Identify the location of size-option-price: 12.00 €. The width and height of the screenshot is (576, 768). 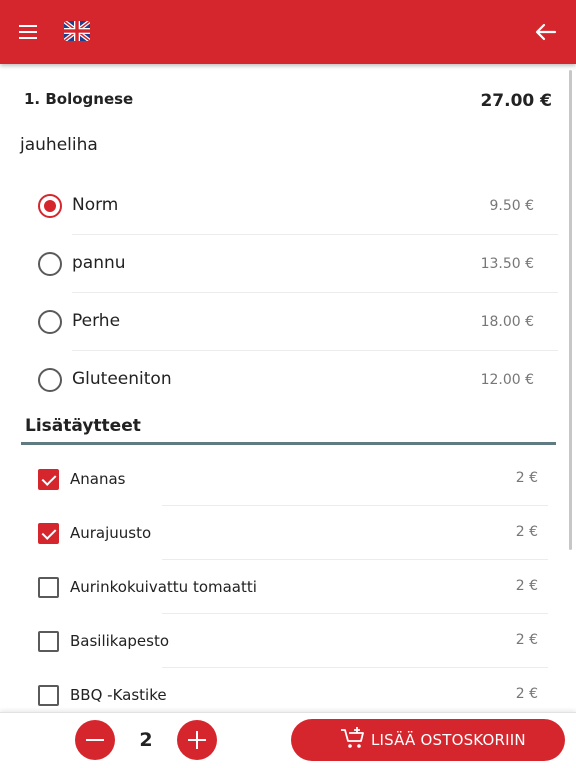
(507, 380).